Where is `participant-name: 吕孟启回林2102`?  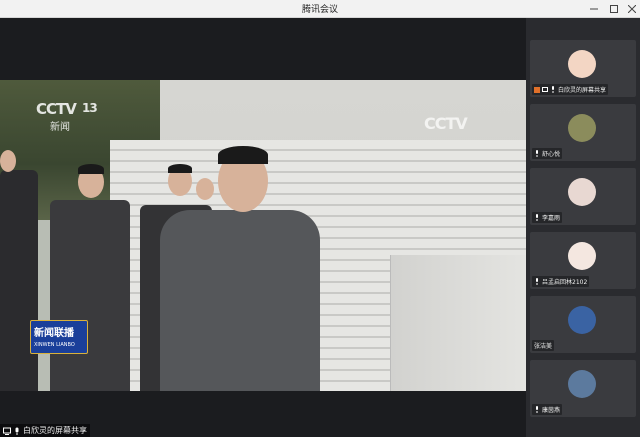 participant-name: 吕孟启回林2102 is located at coordinates (565, 282).